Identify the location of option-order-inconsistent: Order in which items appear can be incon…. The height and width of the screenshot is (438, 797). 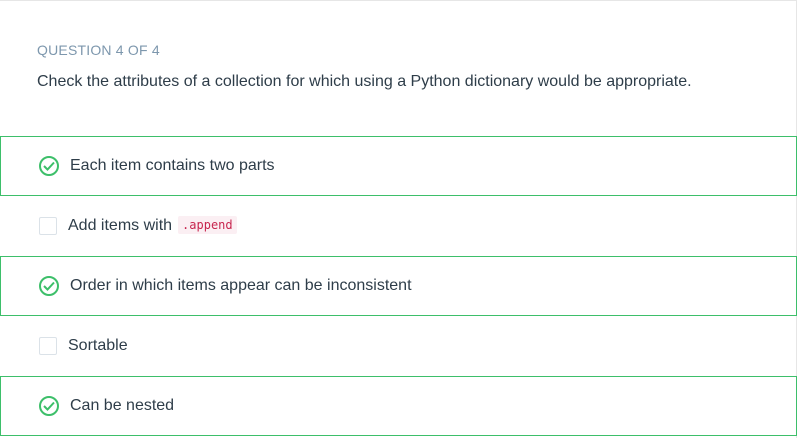
(398, 286).